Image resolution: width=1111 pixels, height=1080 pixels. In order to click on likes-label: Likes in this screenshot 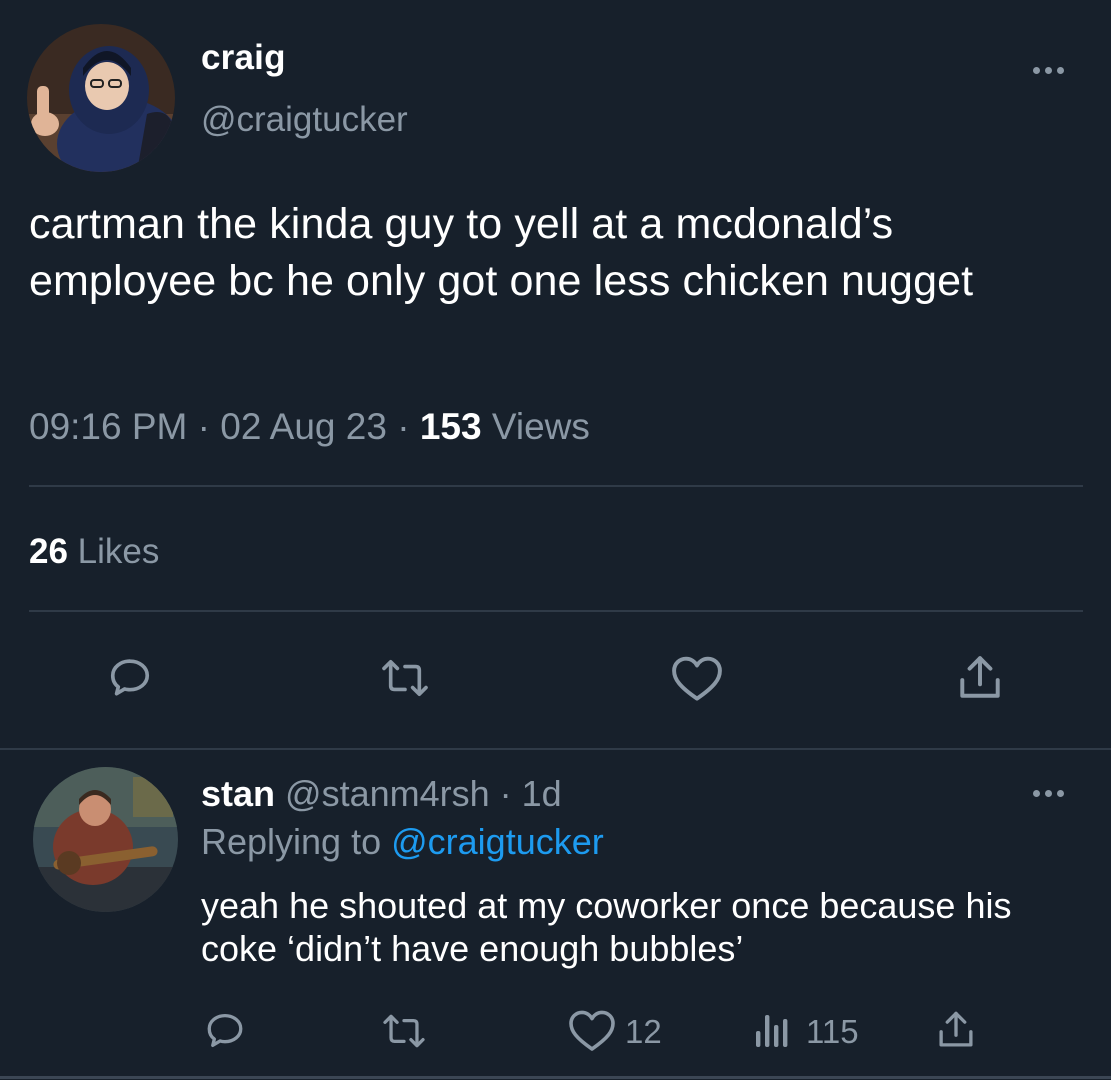, I will do `click(118, 551)`.